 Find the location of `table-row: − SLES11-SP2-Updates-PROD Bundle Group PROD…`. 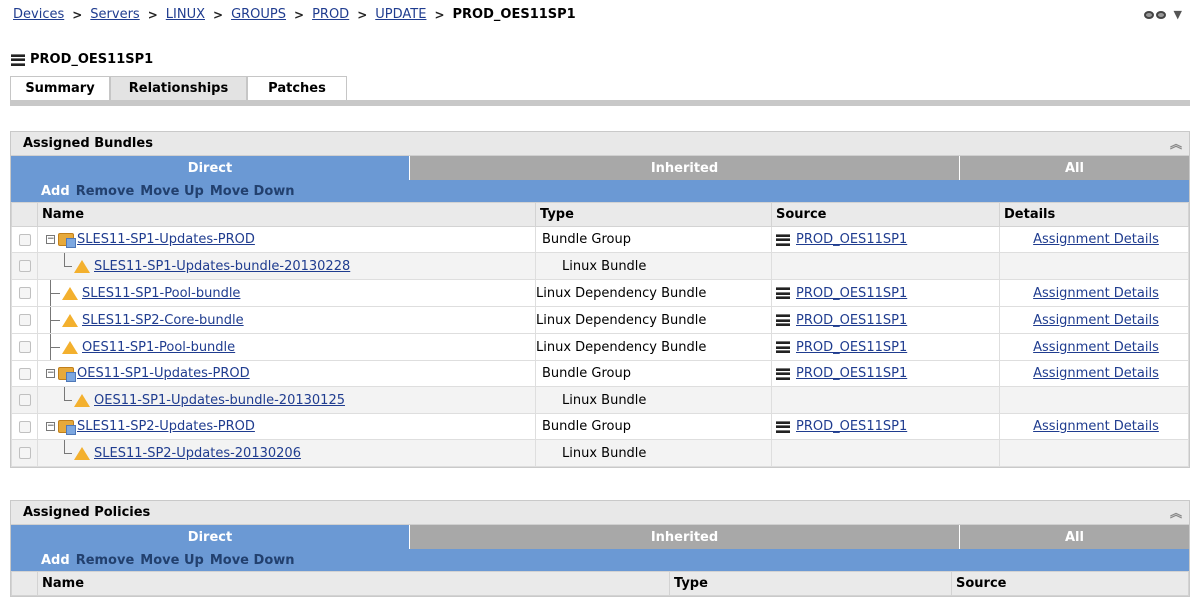

table-row: − SLES11-SP2-Updates-PROD Bundle Group PROD… is located at coordinates (600, 426).